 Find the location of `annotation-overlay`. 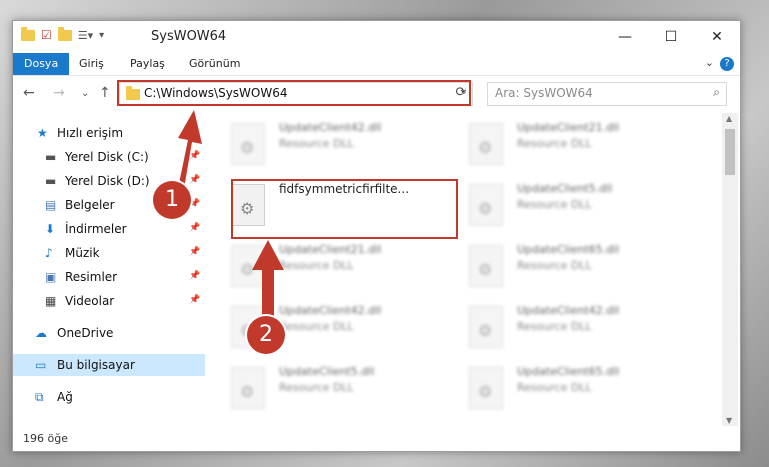

annotation-overlay is located at coordinates (230, 216).